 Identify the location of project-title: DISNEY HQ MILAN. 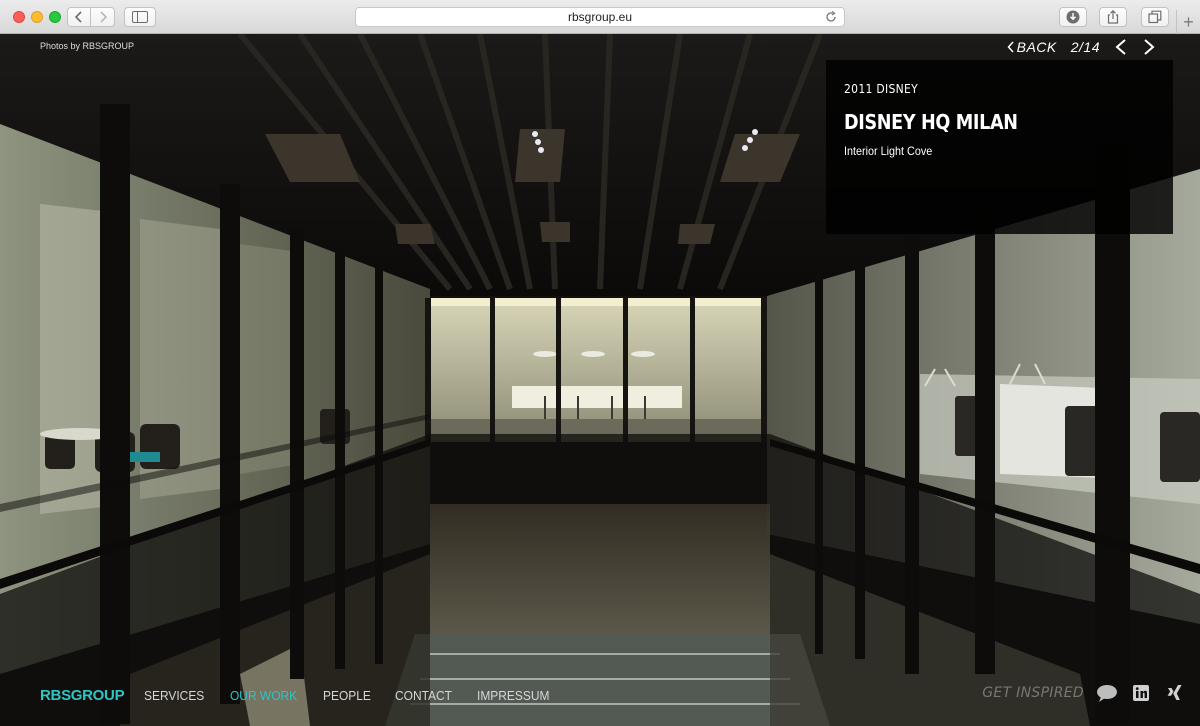
(931, 122).